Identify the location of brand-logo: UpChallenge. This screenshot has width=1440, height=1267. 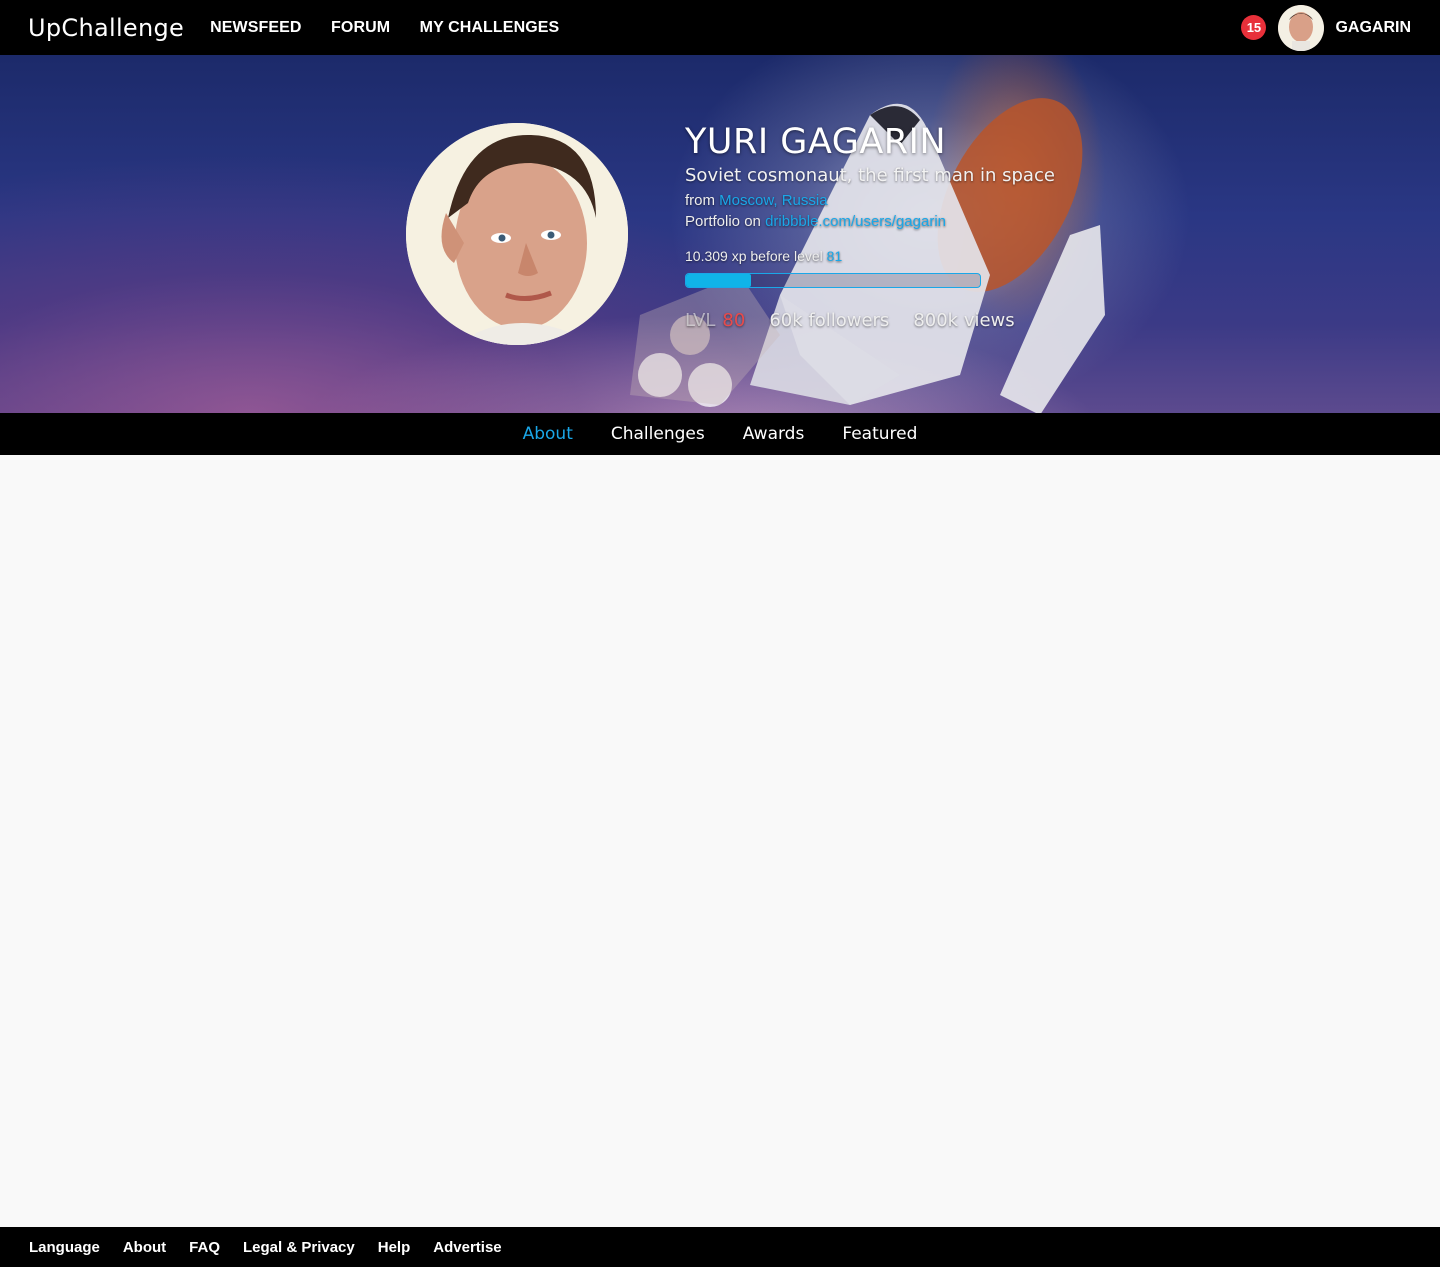
(106, 28).